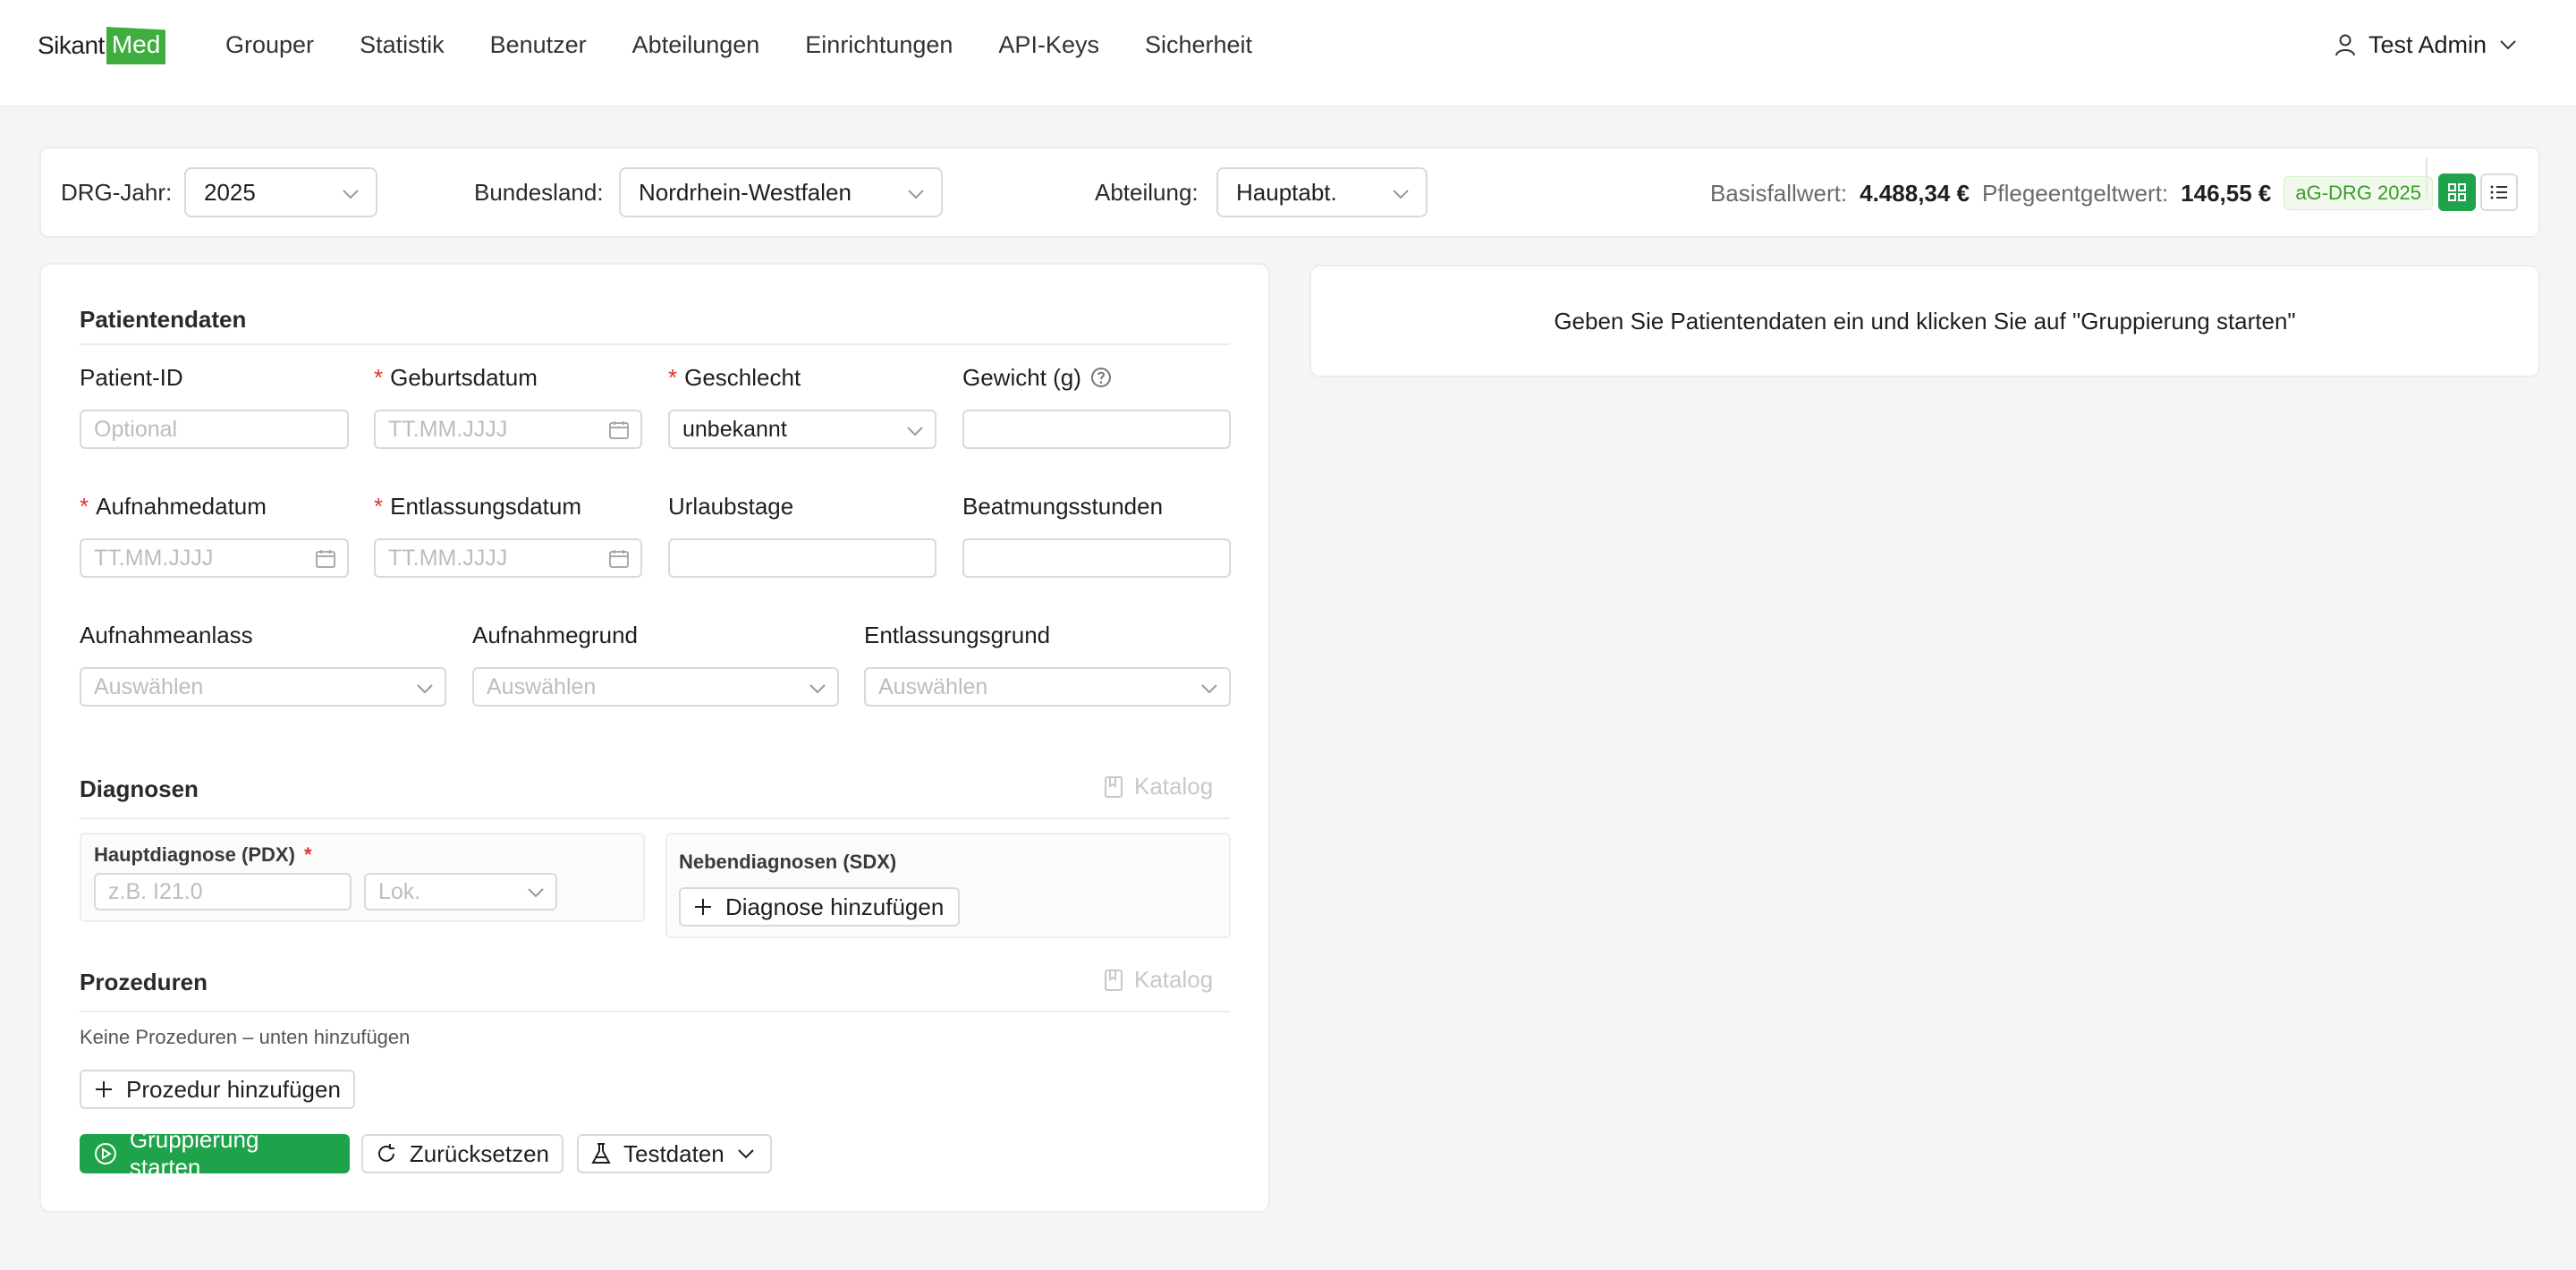  What do you see at coordinates (460, 892) in the screenshot?
I see `localization-select: Lok.` at bounding box center [460, 892].